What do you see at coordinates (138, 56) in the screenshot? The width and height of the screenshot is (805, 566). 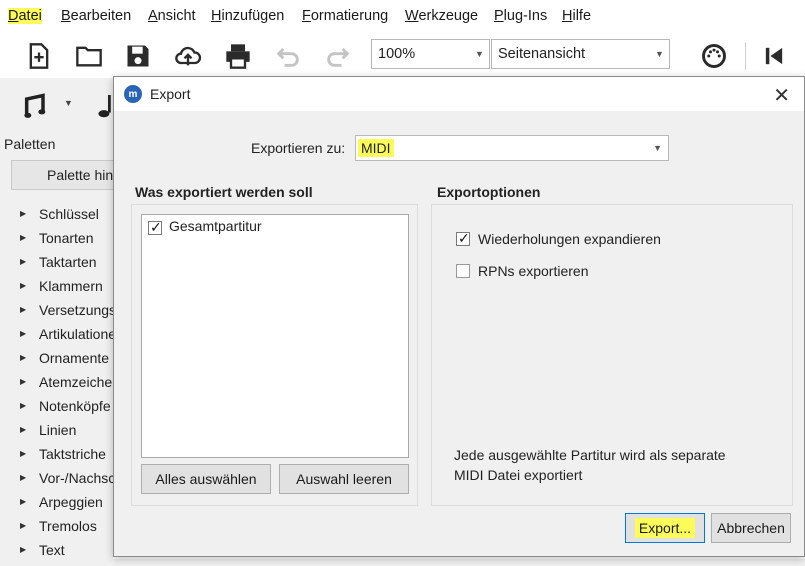 I see `save-icon` at bounding box center [138, 56].